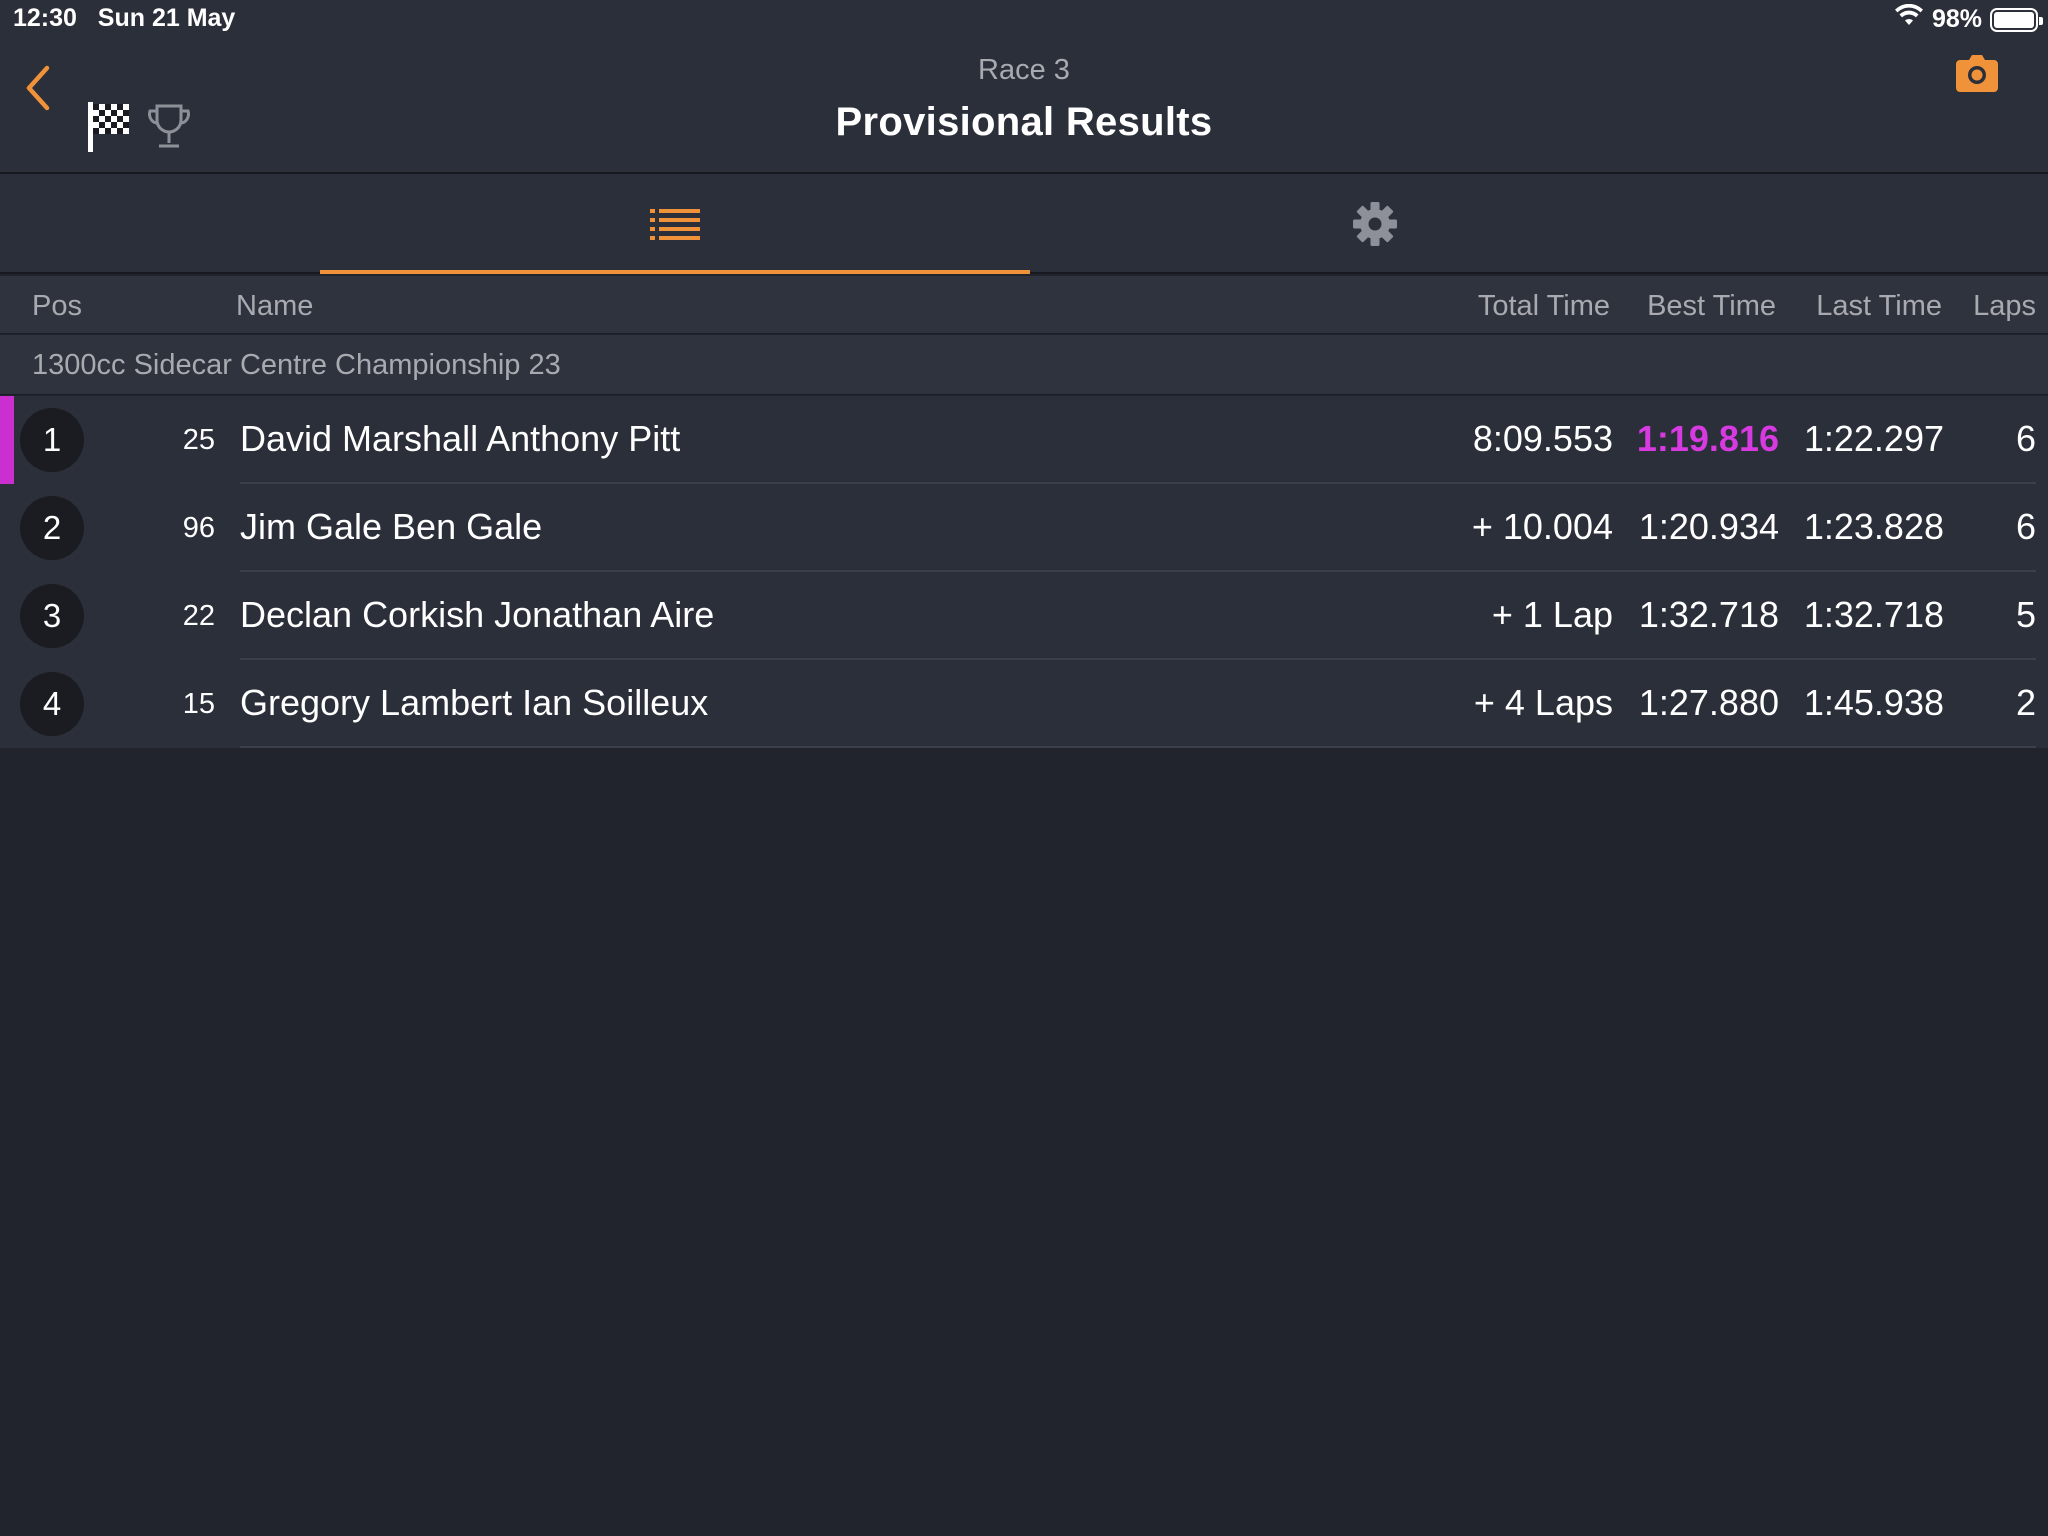  What do you see at coordinates (198, 704) in the screenshot?
I see `competitor-number: 15` at bounding box center [198, 704].